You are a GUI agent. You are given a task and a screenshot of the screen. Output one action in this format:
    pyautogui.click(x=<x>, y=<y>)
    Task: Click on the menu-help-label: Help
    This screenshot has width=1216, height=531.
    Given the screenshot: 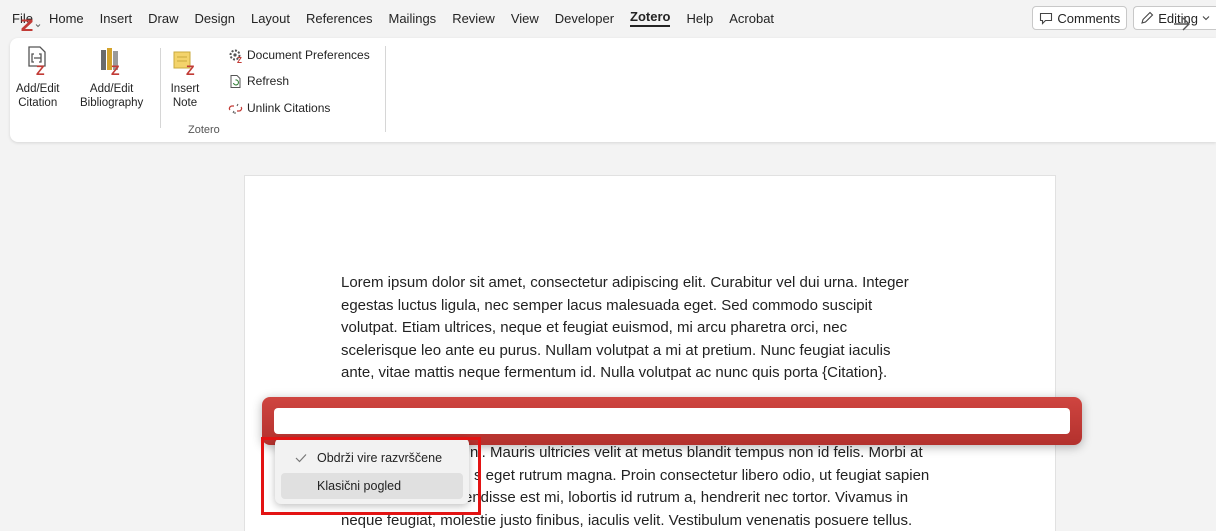 What is the action you would take?
    pyautogui.click(x=700, y=18)
    